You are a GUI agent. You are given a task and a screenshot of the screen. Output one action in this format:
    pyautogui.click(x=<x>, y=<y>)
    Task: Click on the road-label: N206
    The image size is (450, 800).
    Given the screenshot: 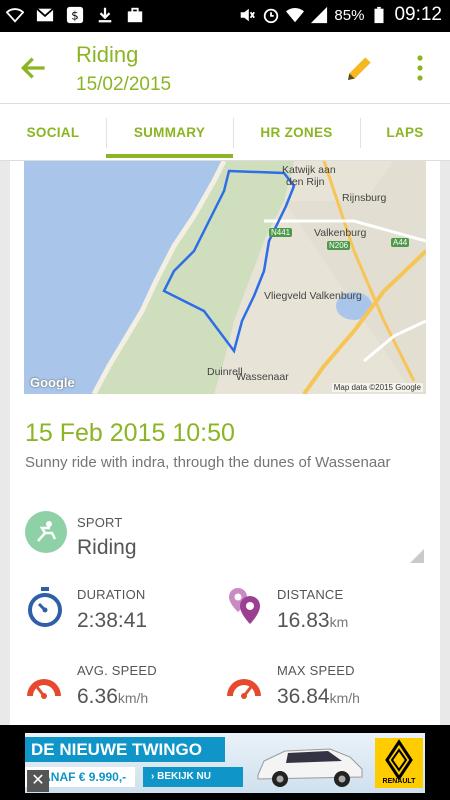 What is the action you would take?
    pyautogui.click(x=339, y=245)
    